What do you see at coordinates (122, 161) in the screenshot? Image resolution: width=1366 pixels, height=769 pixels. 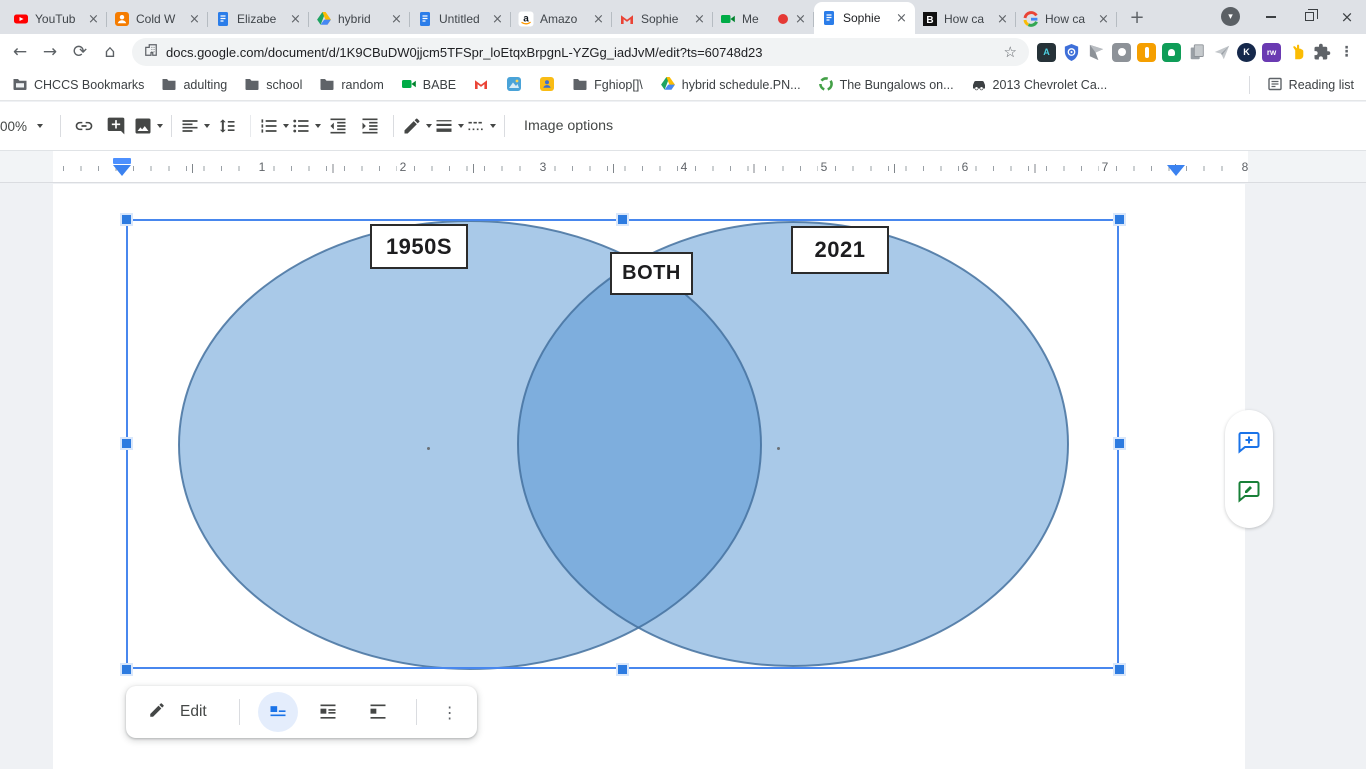 I see `first-line-indent-marker` at bounding box center [122, 161].